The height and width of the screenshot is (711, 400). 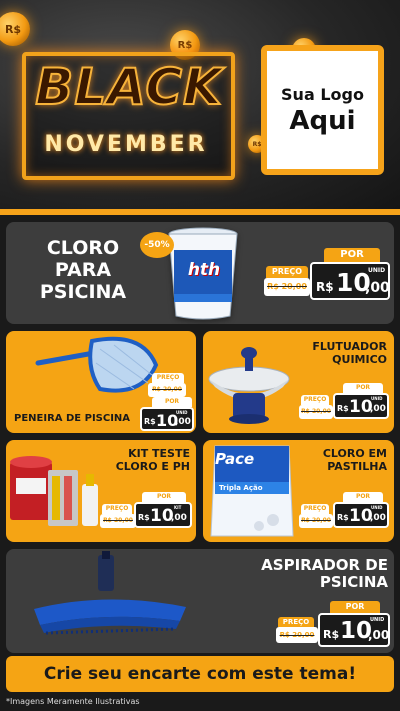 What do you see at coordinates (204, 270) in the screenshot?
I see `brand-label: hth` at bounding box center [204, 270].